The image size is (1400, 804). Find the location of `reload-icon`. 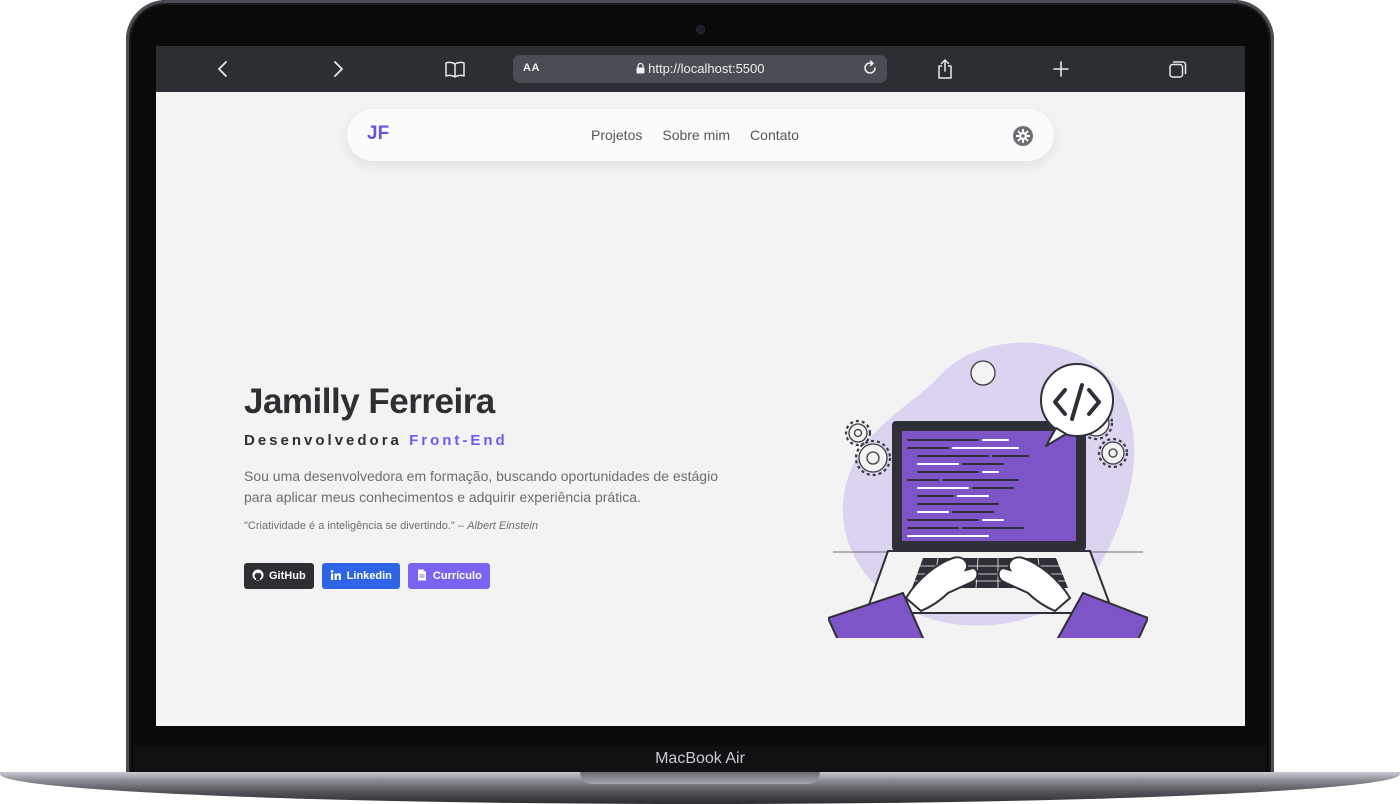

reload-icon is located at coordinates (870, 69).